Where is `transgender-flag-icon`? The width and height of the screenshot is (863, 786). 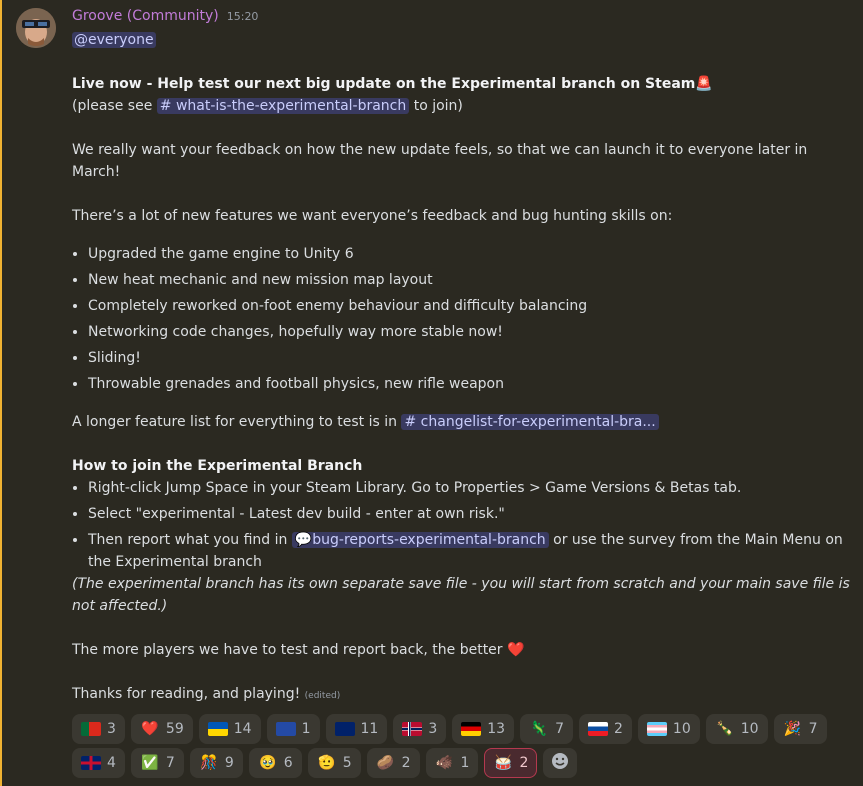 transgender-flag-icon is located at coordinates (656, 729).